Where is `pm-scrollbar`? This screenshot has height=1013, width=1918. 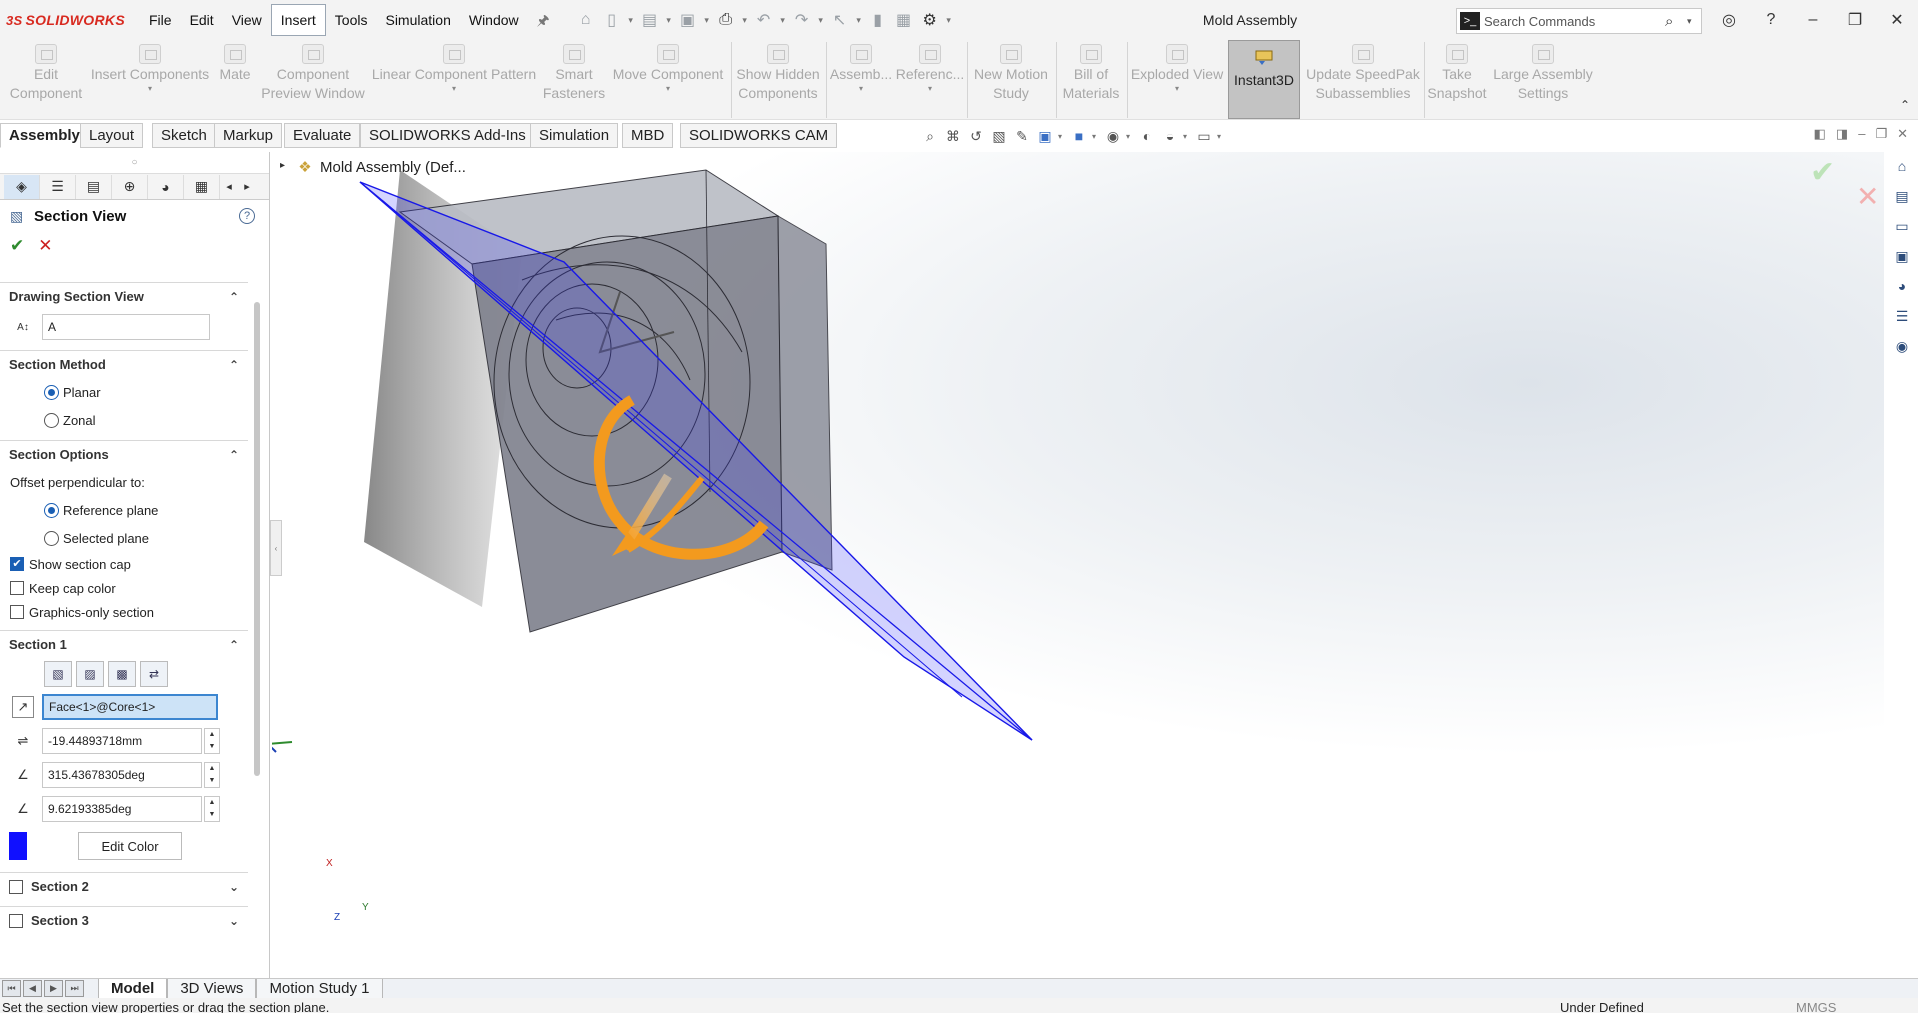
pm-scrollbar is located at coordinates (257, 539).